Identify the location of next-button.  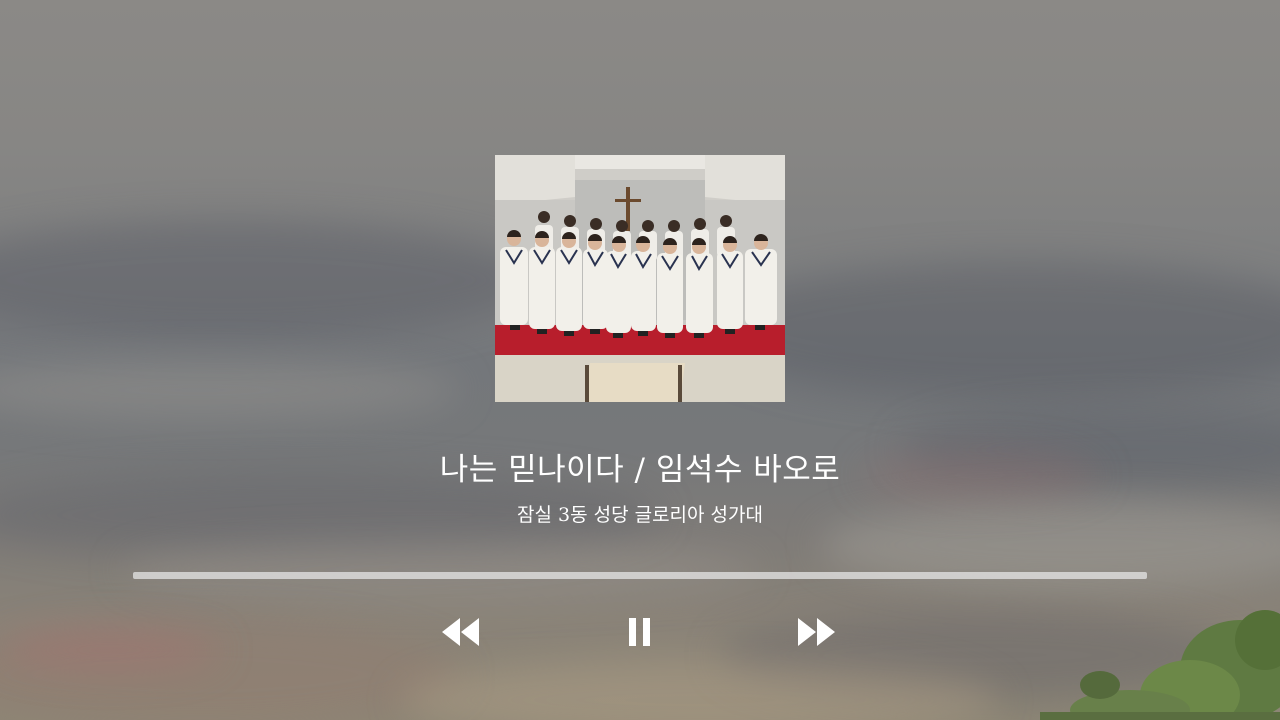
(816, 632).